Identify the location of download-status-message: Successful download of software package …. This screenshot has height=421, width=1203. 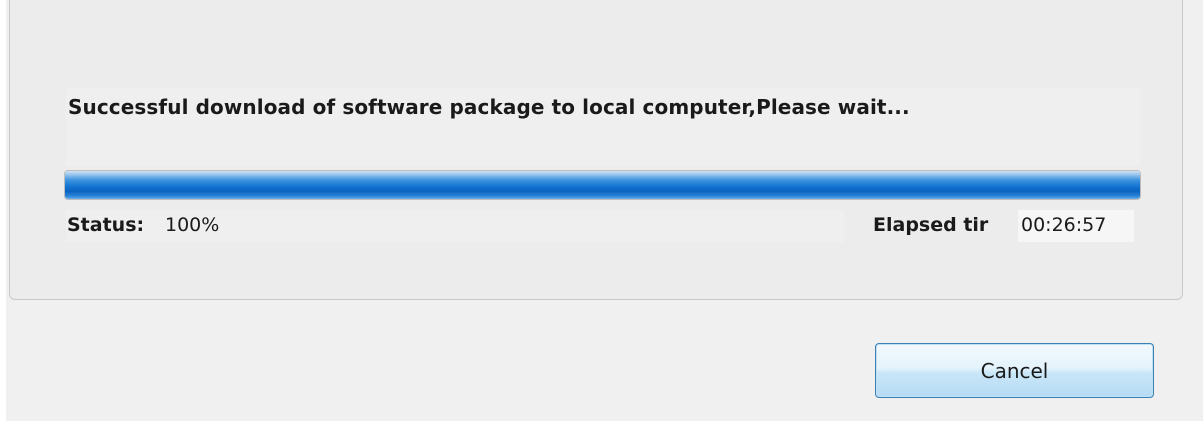
(489, 107).